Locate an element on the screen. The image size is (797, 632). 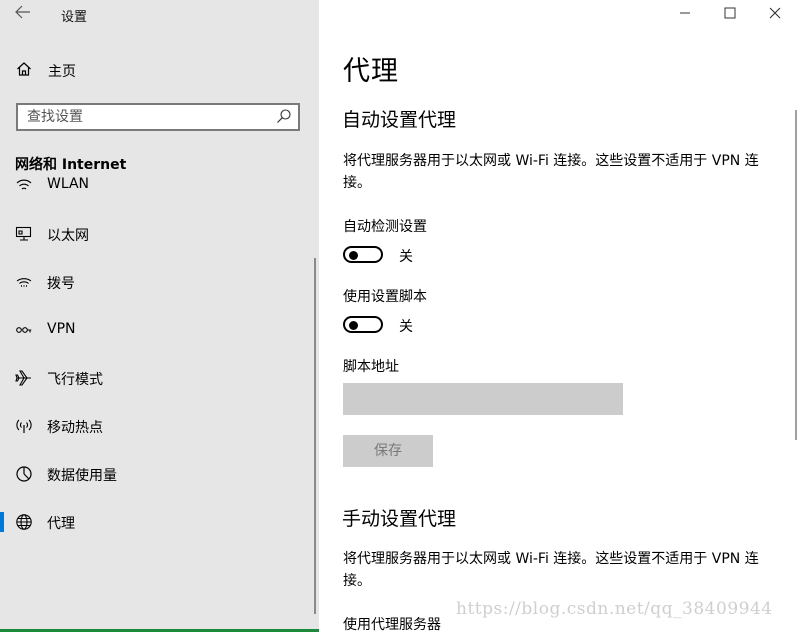
sidebar-item-label: 以太网 is located at coordinates (68, 236).